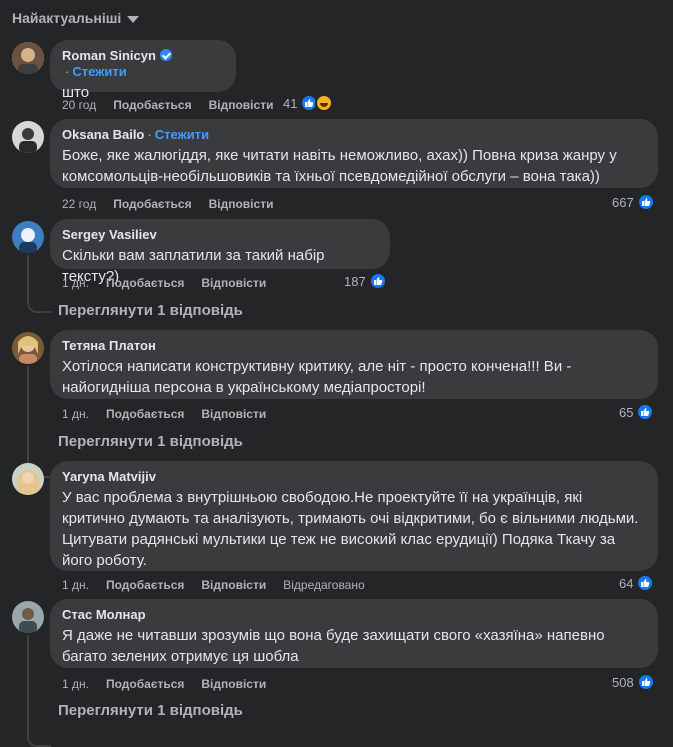 The width and height of the screenshot is (673, 747). What do you see at coordinates (103, 134) in the screenshot?
I see `author-name: Oksana Bailo` at bounding box center [103, 134].